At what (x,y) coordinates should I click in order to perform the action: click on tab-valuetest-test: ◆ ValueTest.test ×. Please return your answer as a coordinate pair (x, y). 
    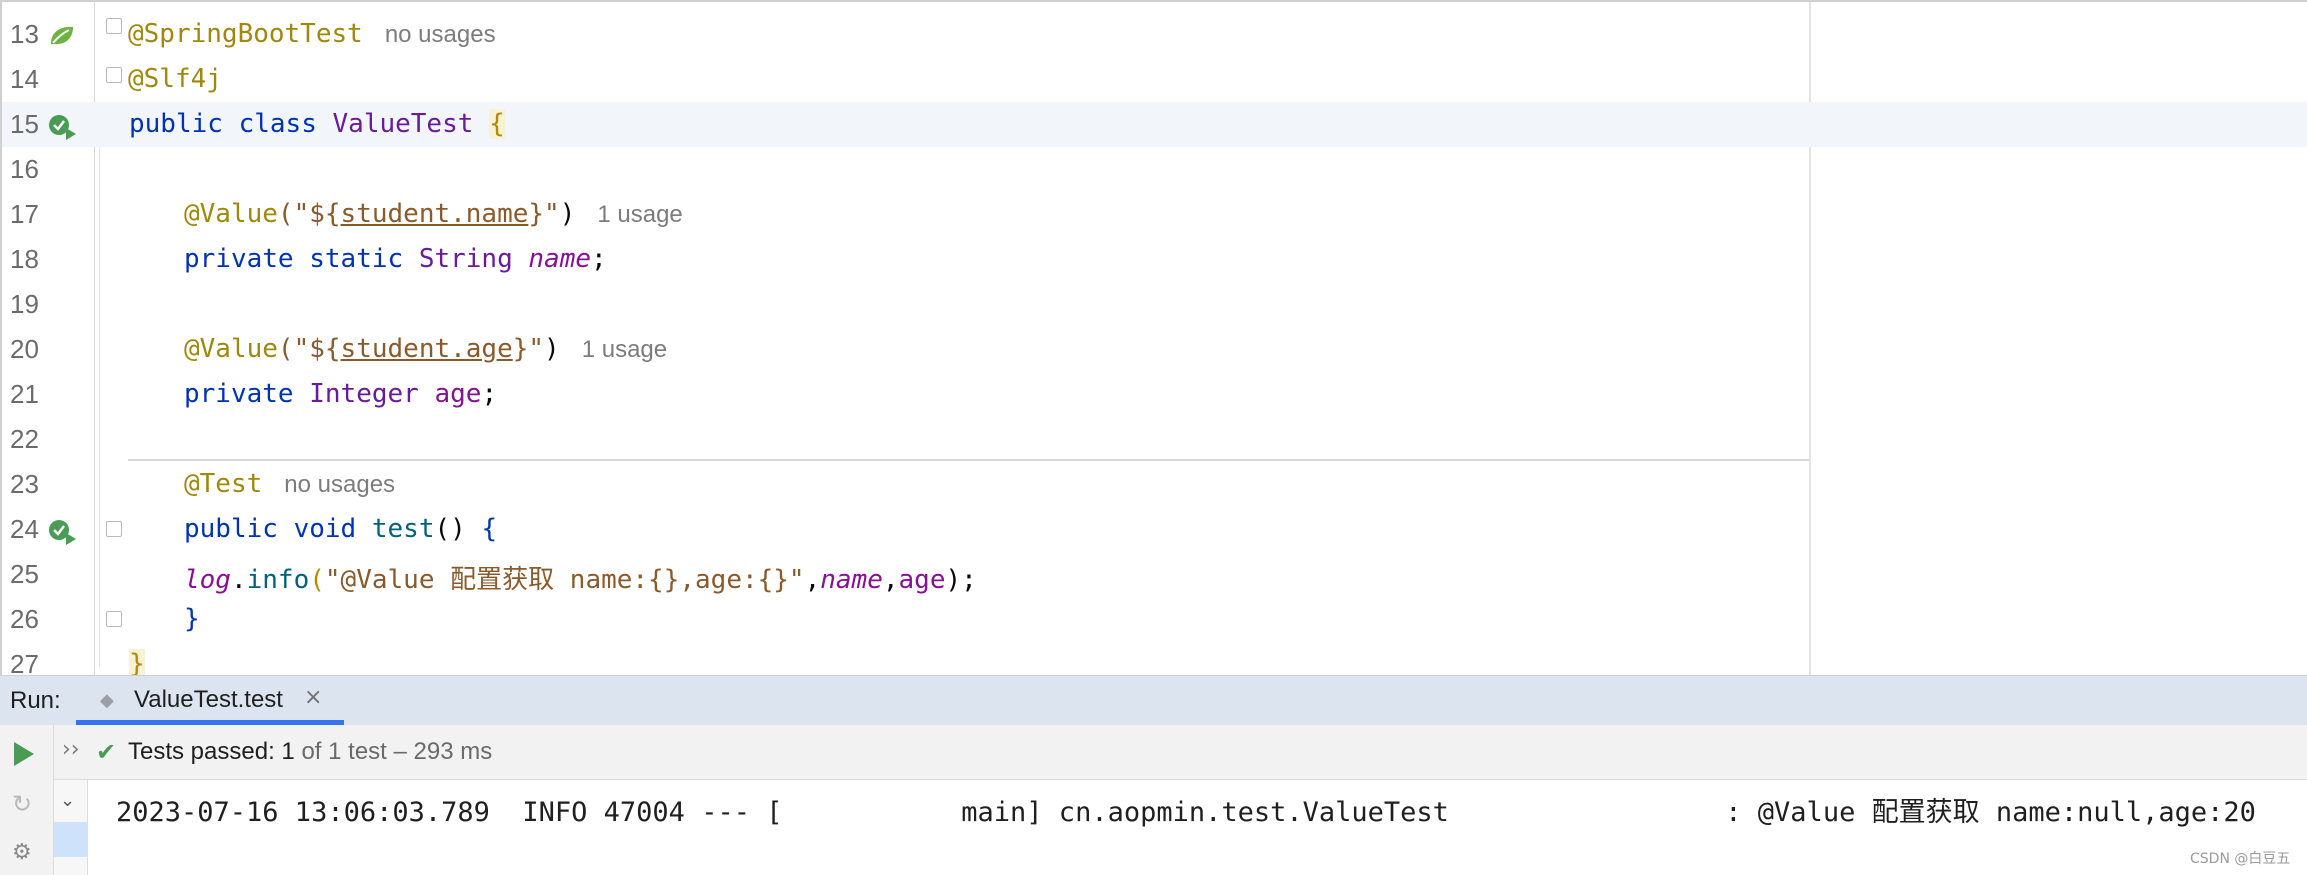
    Looking at the image, I should click on (210, 700).